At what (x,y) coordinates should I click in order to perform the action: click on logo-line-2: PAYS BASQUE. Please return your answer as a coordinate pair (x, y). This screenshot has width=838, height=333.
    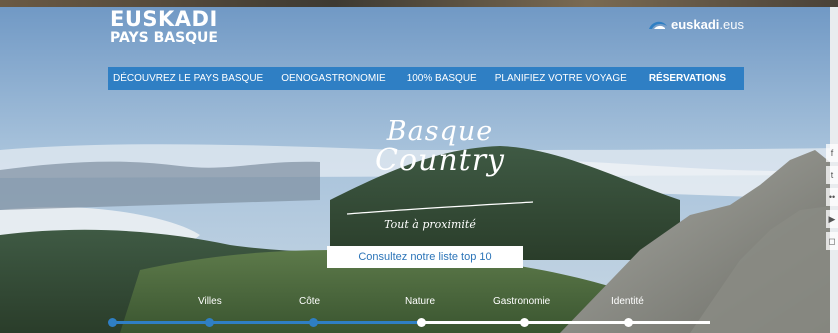
    Looking at the image, I should click on (164, 38).